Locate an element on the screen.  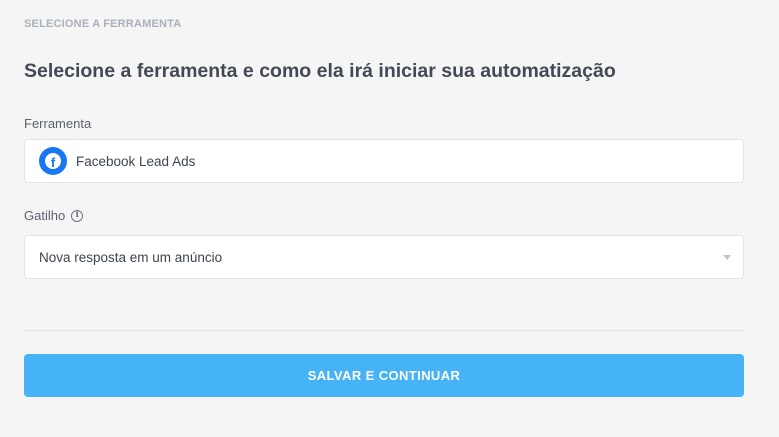
trigger-label-text: Gatilho is located at coordinates (45, 215).